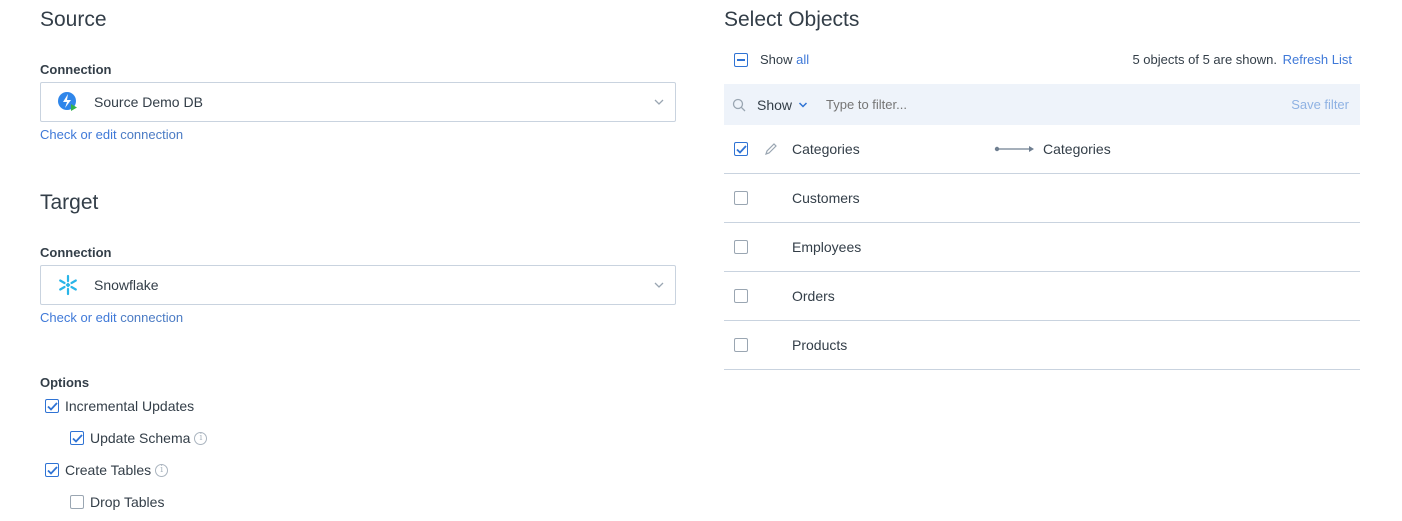 This screenshot has width=1402, height=521. What do you see at coordinates (127, 502) in the screenshot?
I see `option-label: Drop Tables` at bounding box center [127, 502].